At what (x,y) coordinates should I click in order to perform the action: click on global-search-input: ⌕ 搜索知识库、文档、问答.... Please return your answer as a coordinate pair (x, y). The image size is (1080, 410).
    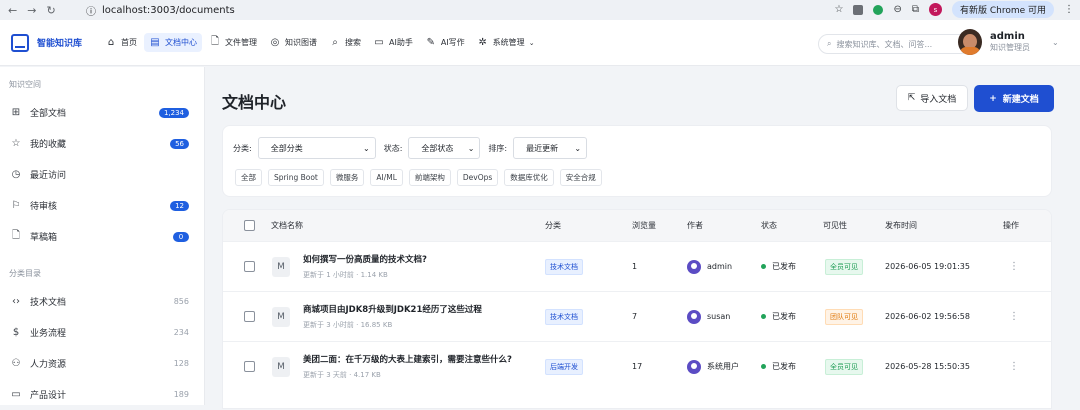
    Looking at the image, I should click on (894, 44).